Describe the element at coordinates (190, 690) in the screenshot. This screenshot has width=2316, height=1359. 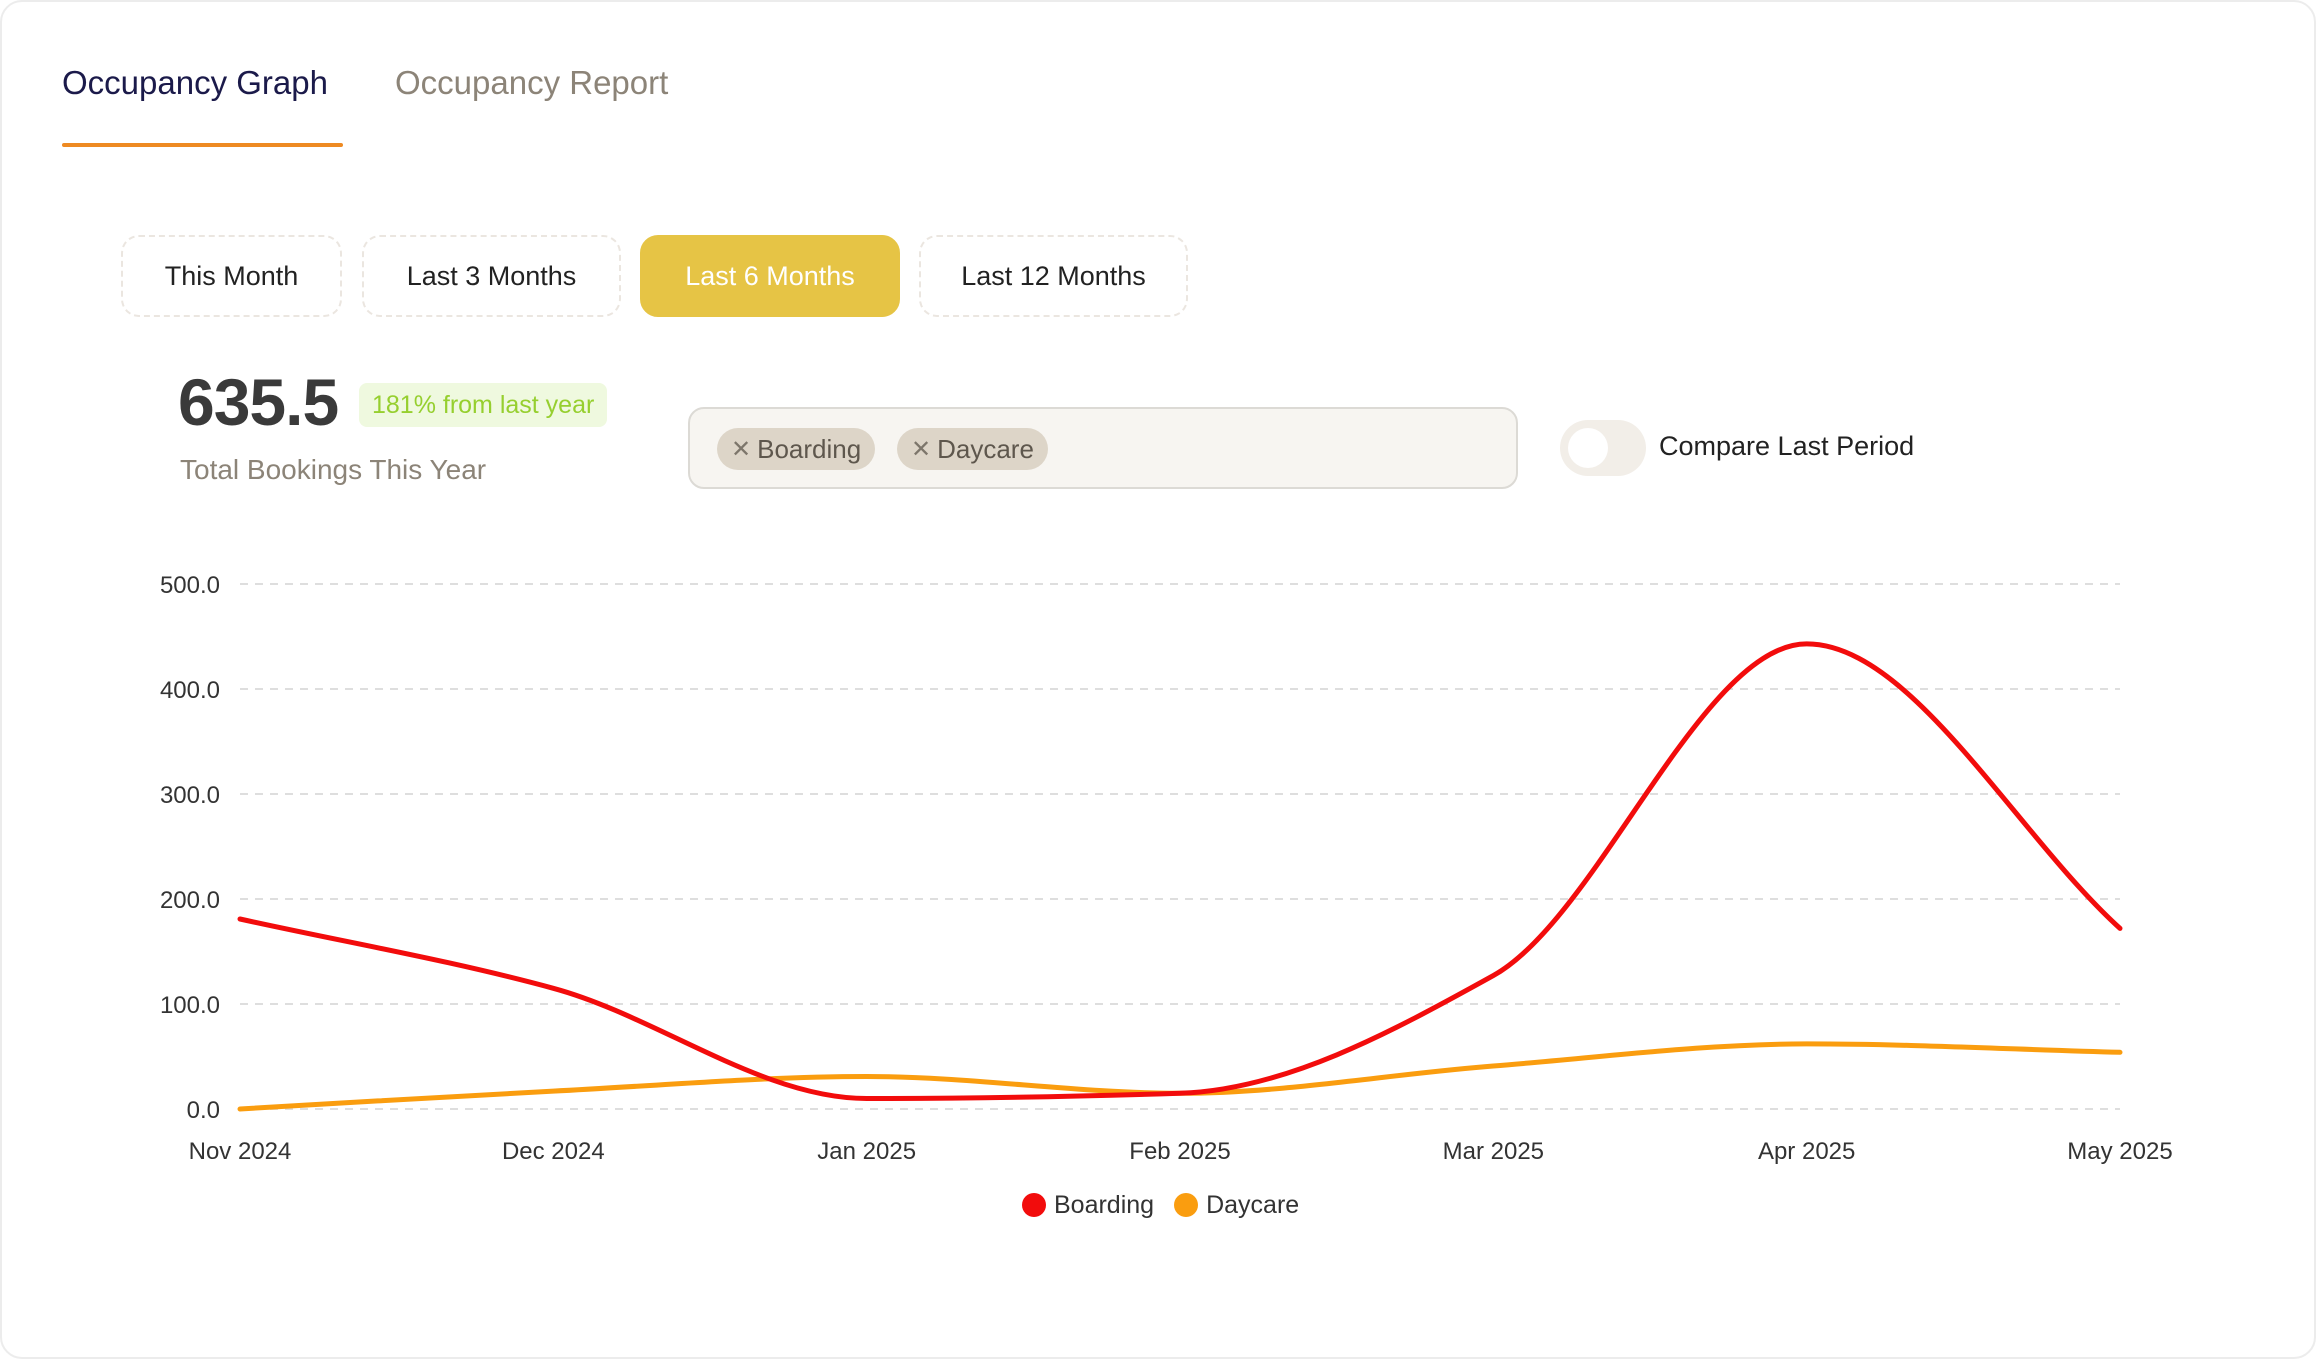
I see `y-tick-label: 400.0` at that location.